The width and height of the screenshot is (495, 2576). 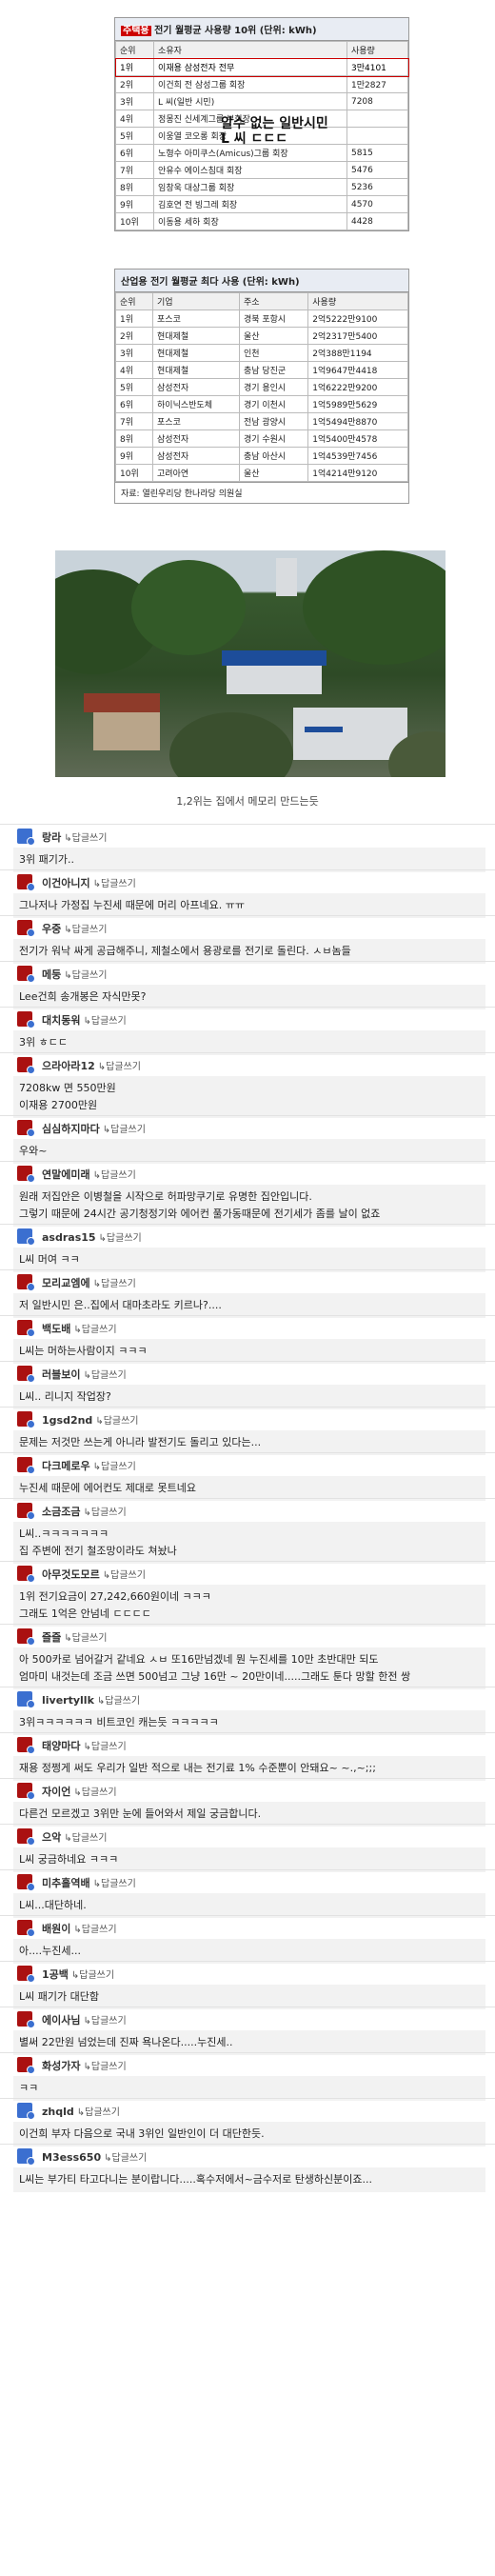 I want to click on author-name: 자이언, so click(x=56, y=1792).